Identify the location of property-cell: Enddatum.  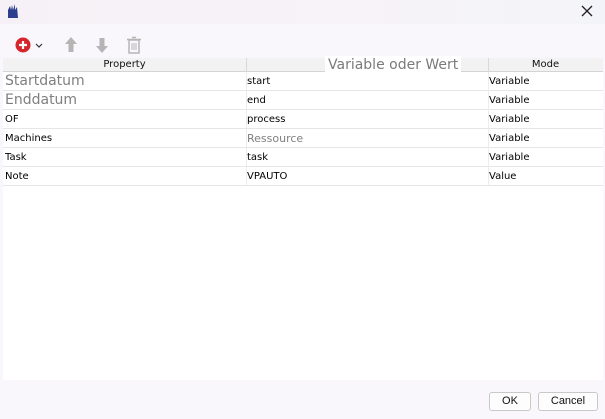
(124, 100).